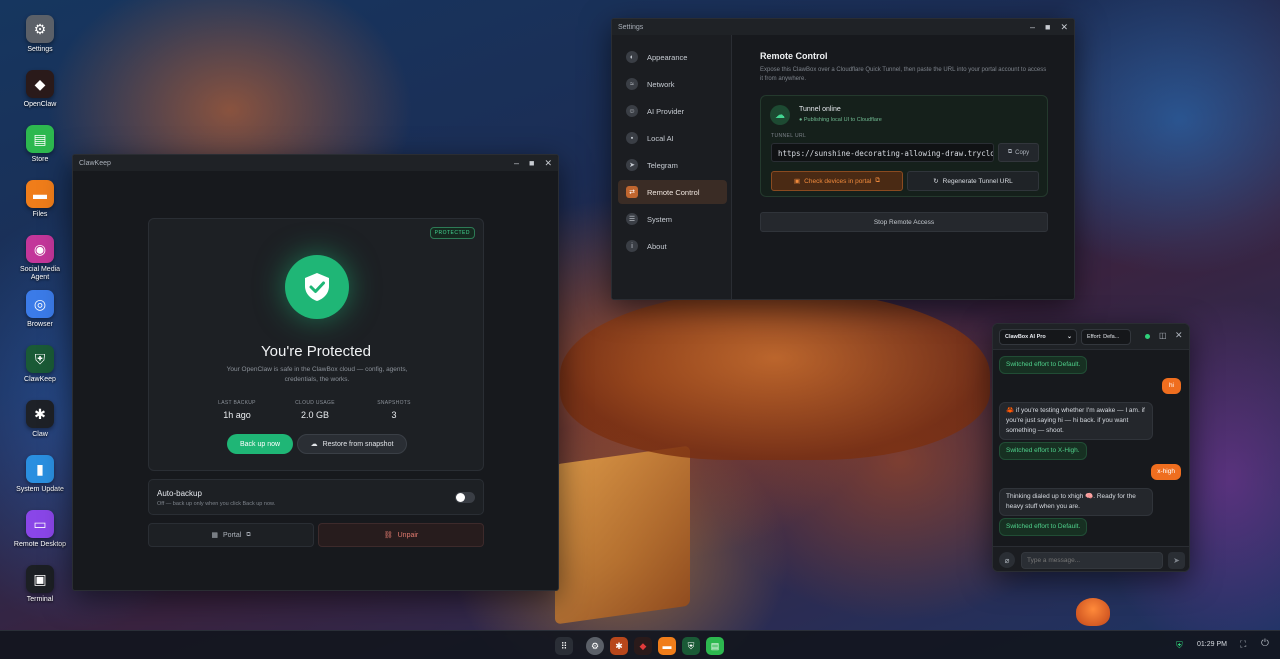 This screenshot has width=1280, height=659. I want to click on desktop-icon-files: ▬ Files, so click(40, 199).